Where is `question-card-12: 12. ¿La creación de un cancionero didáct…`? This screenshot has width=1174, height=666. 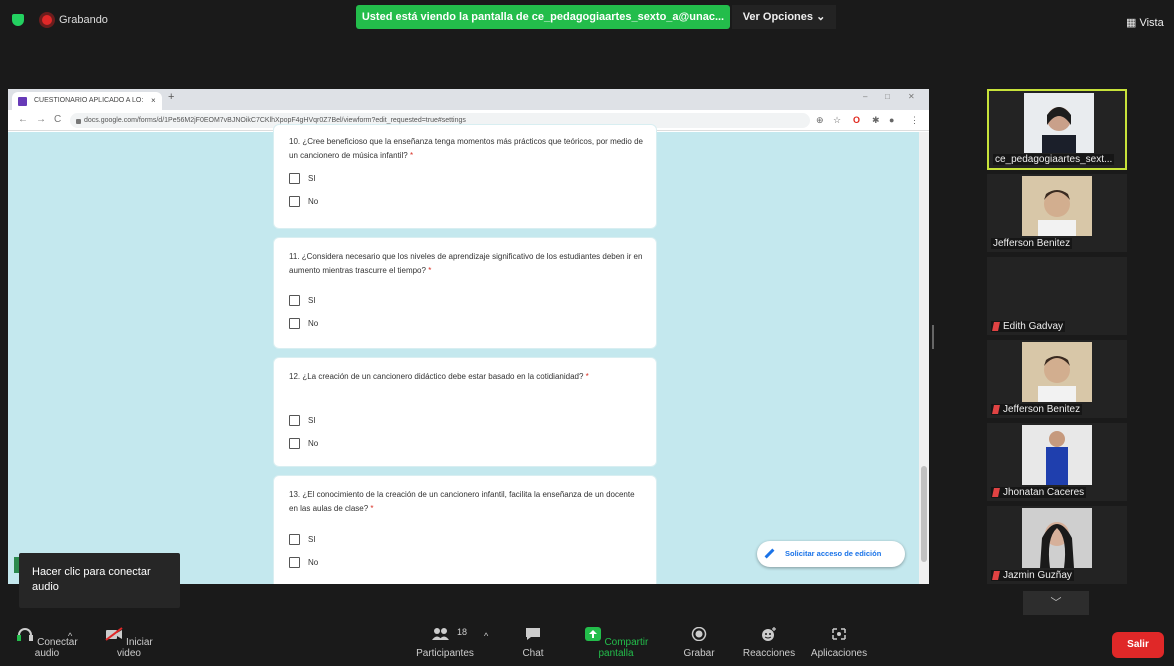 question-card-12: 12. ¿La creación de un cancionero didáct… is located at coordinates (465, 412).